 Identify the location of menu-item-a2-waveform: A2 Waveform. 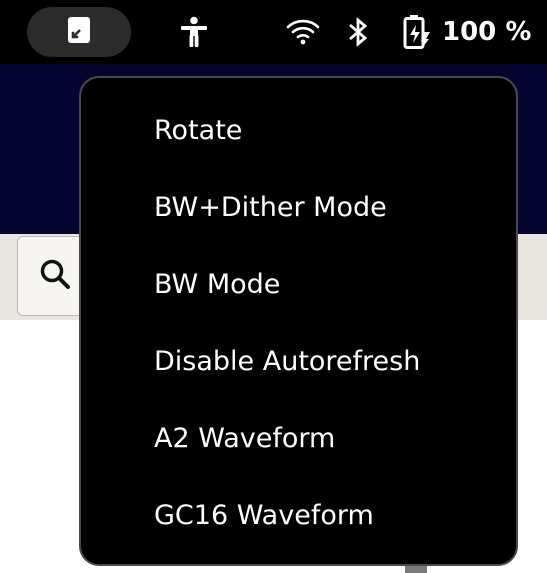
(298, 438).